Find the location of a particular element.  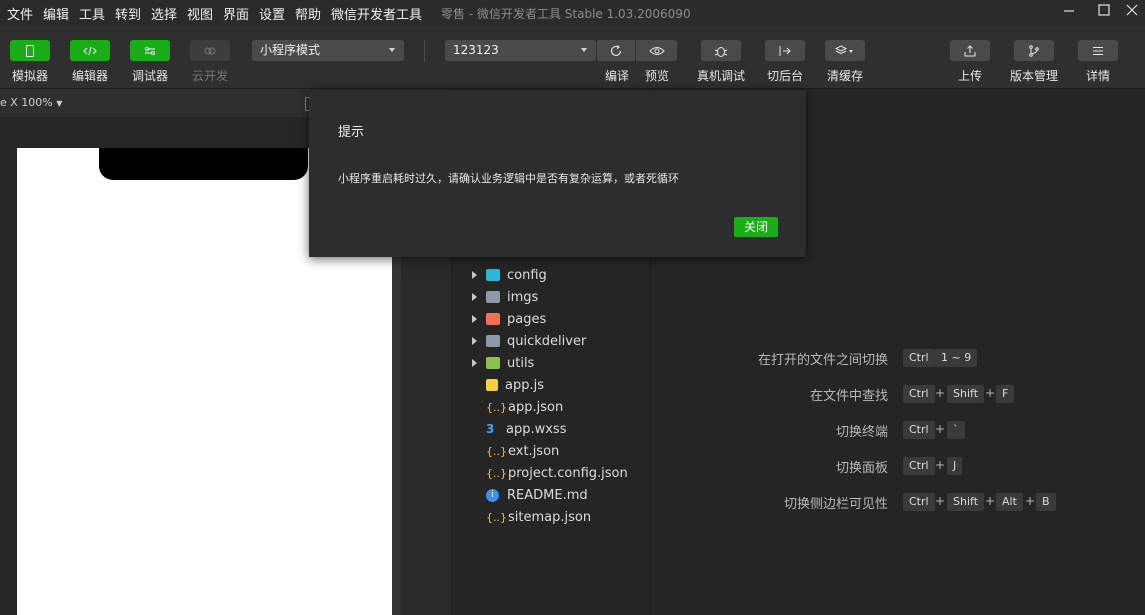

debugger-label: 调试器 is located at coordinates (149, 76).